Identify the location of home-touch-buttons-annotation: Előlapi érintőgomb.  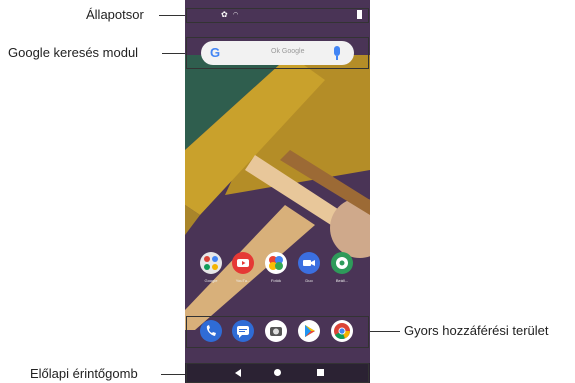
(84, 373).